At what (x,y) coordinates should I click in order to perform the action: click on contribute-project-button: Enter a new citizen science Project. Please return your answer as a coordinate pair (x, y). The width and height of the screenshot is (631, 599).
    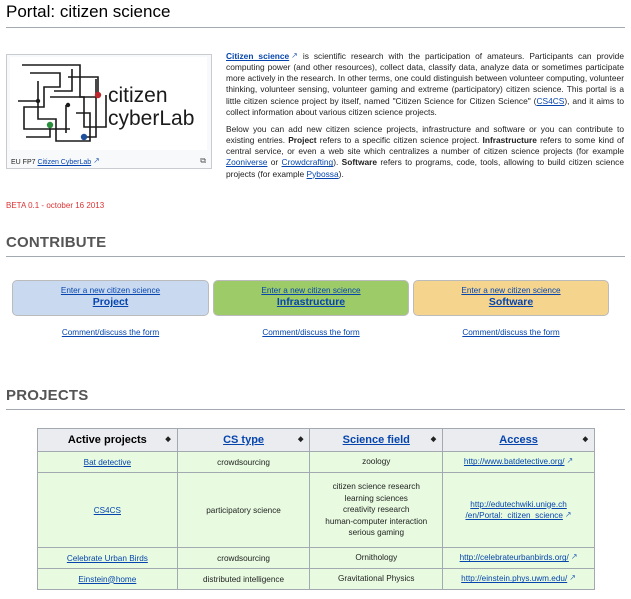
    Looking at the image, I should click on (110, 298).